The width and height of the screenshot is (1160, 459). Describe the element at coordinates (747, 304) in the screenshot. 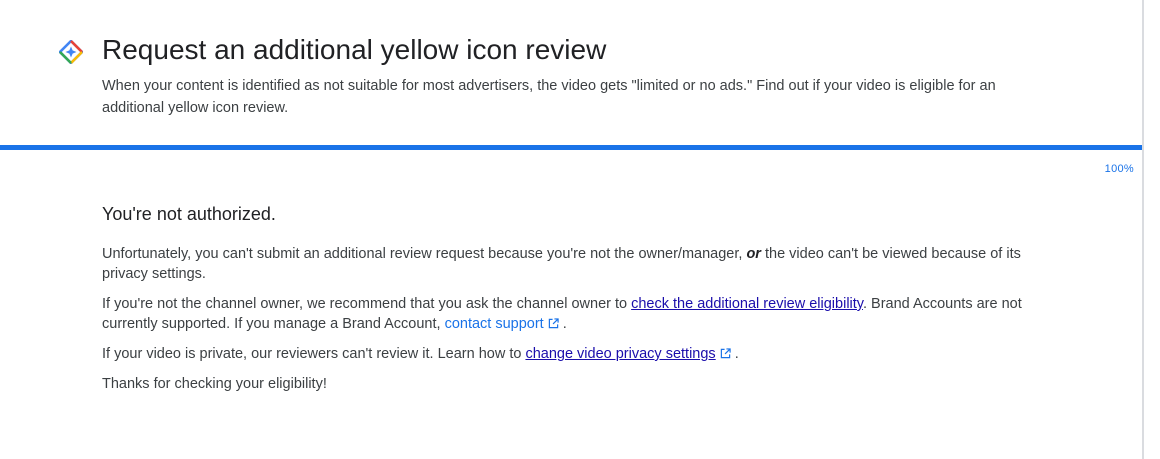

I see `check-eligibility-link: check the additional review eligibility` at that location.